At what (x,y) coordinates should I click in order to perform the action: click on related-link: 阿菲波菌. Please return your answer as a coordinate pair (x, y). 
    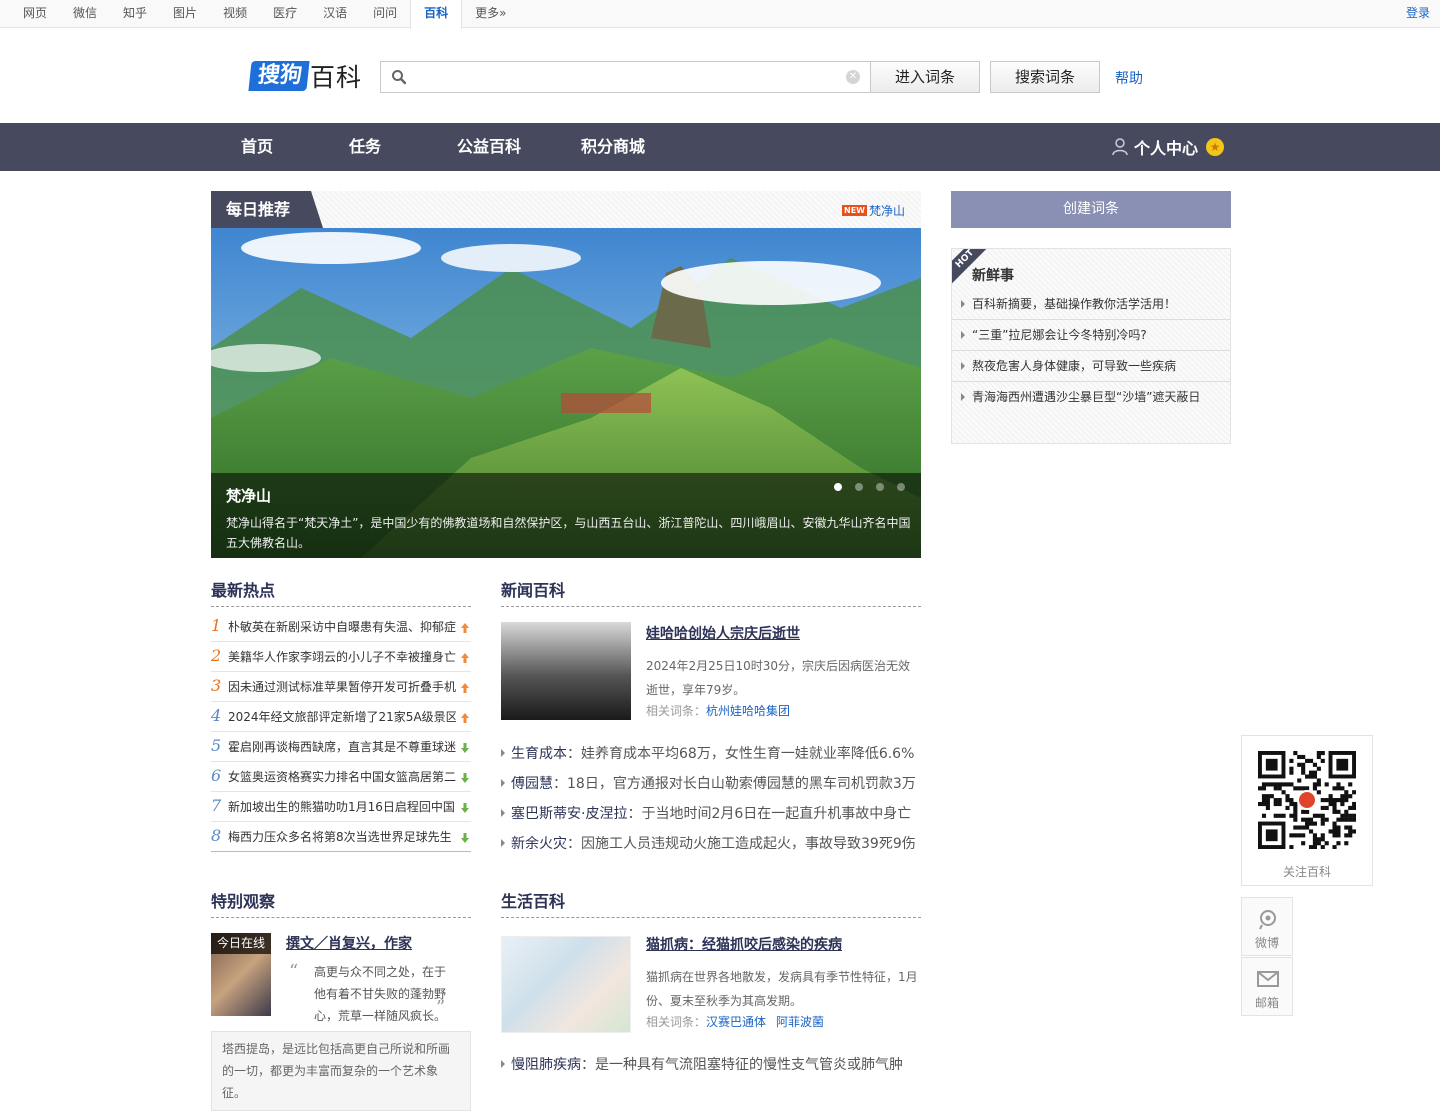
    Looking at the image, I should click on (800, 1022).